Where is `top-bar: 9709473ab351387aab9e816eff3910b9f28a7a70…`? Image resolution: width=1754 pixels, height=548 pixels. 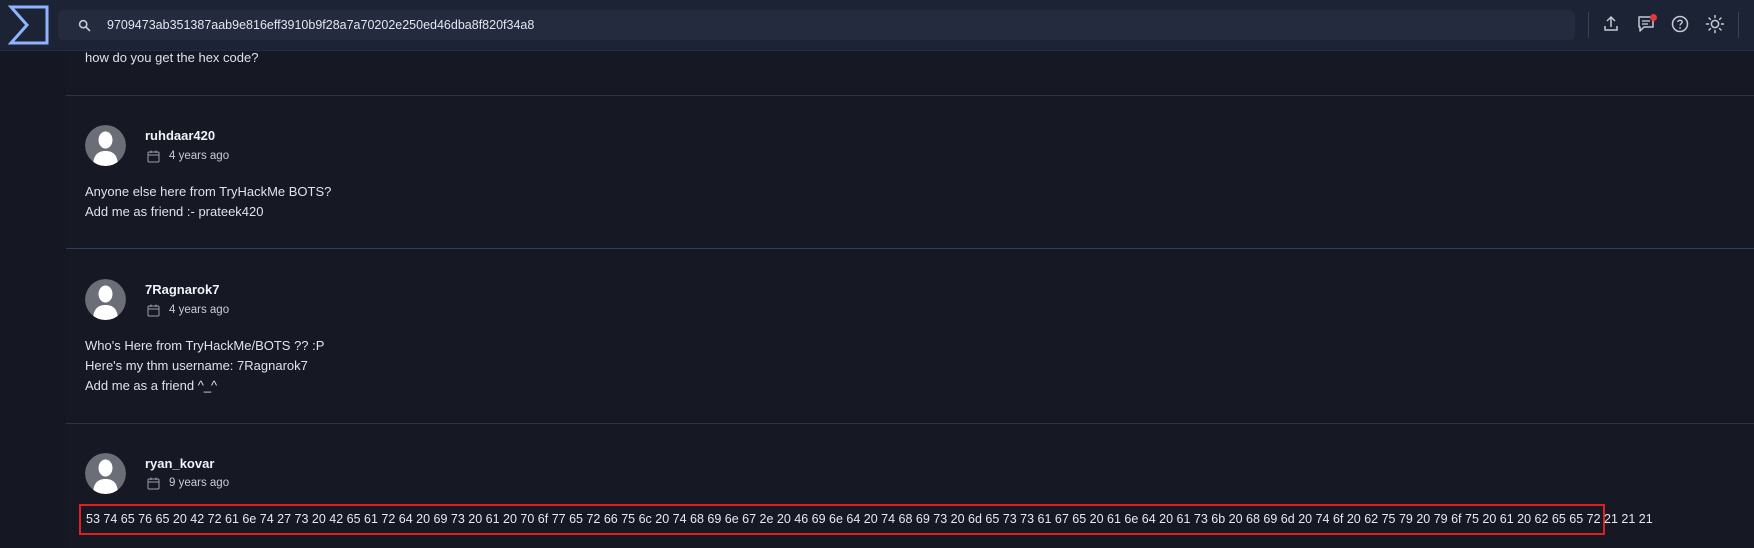
top-bar: 9709473ab351387aab9e816eff3910b9f28a7a70… is located at coordinates (877, 25).